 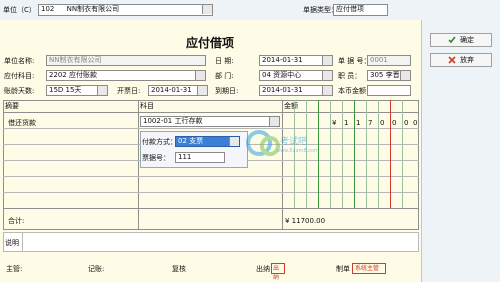 I want to click on row-account-value: 1002-01 工行存款, so click(x=173, y=121).